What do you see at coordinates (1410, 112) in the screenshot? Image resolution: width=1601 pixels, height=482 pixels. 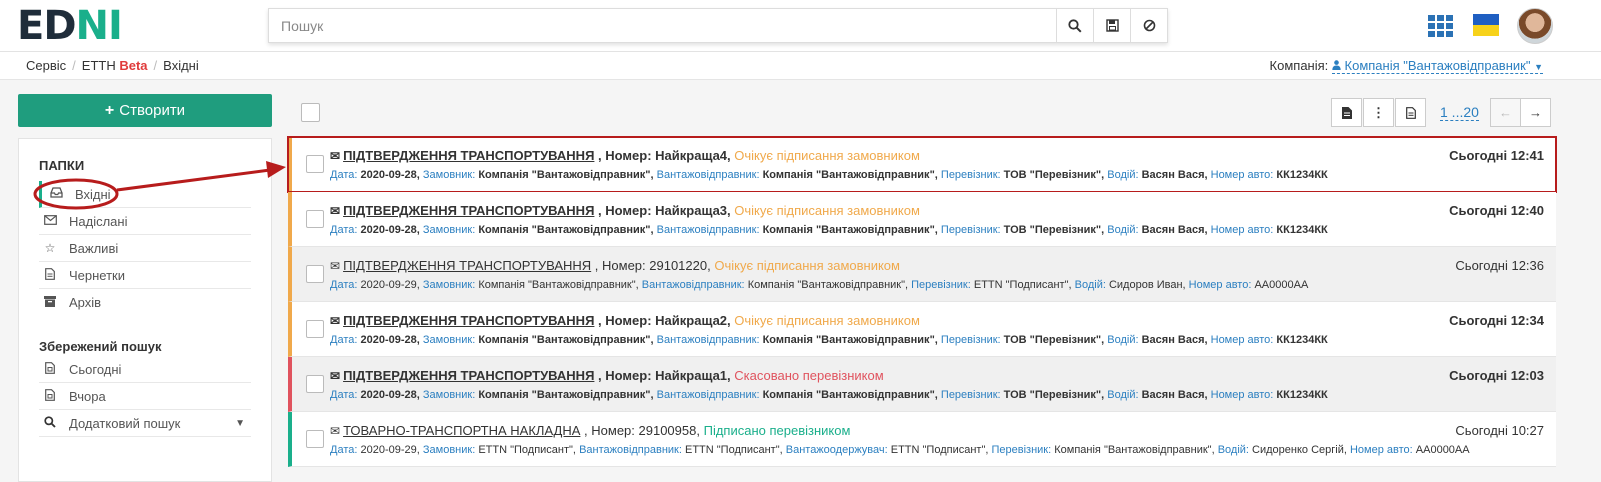 I see `document-view-button` at bounding box center [1410, 112].